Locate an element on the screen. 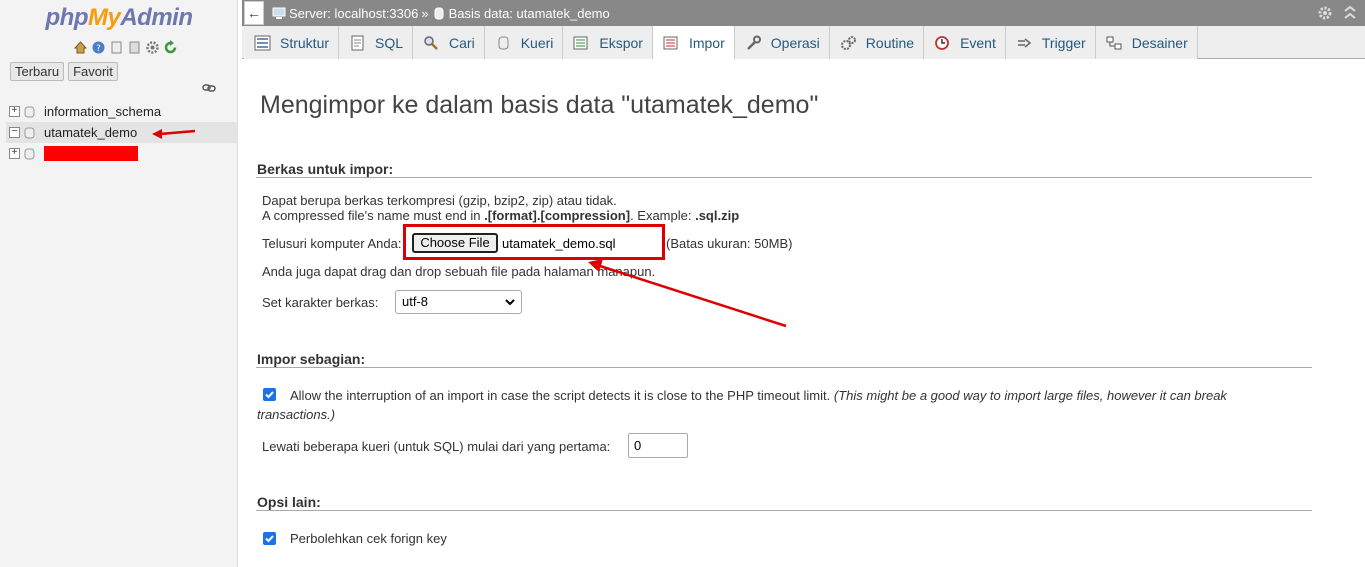  format-pattern: .[format].[compression] is located at coordinates (557, 215).